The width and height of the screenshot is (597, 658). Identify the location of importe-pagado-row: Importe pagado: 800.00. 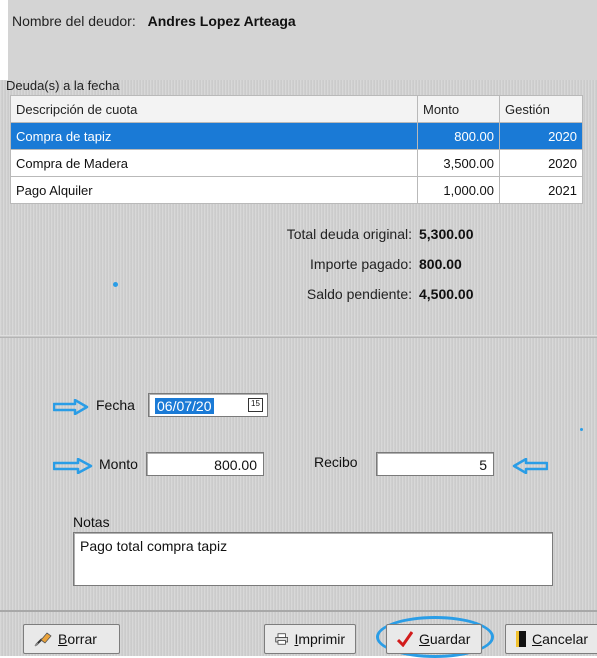
(365, 271).